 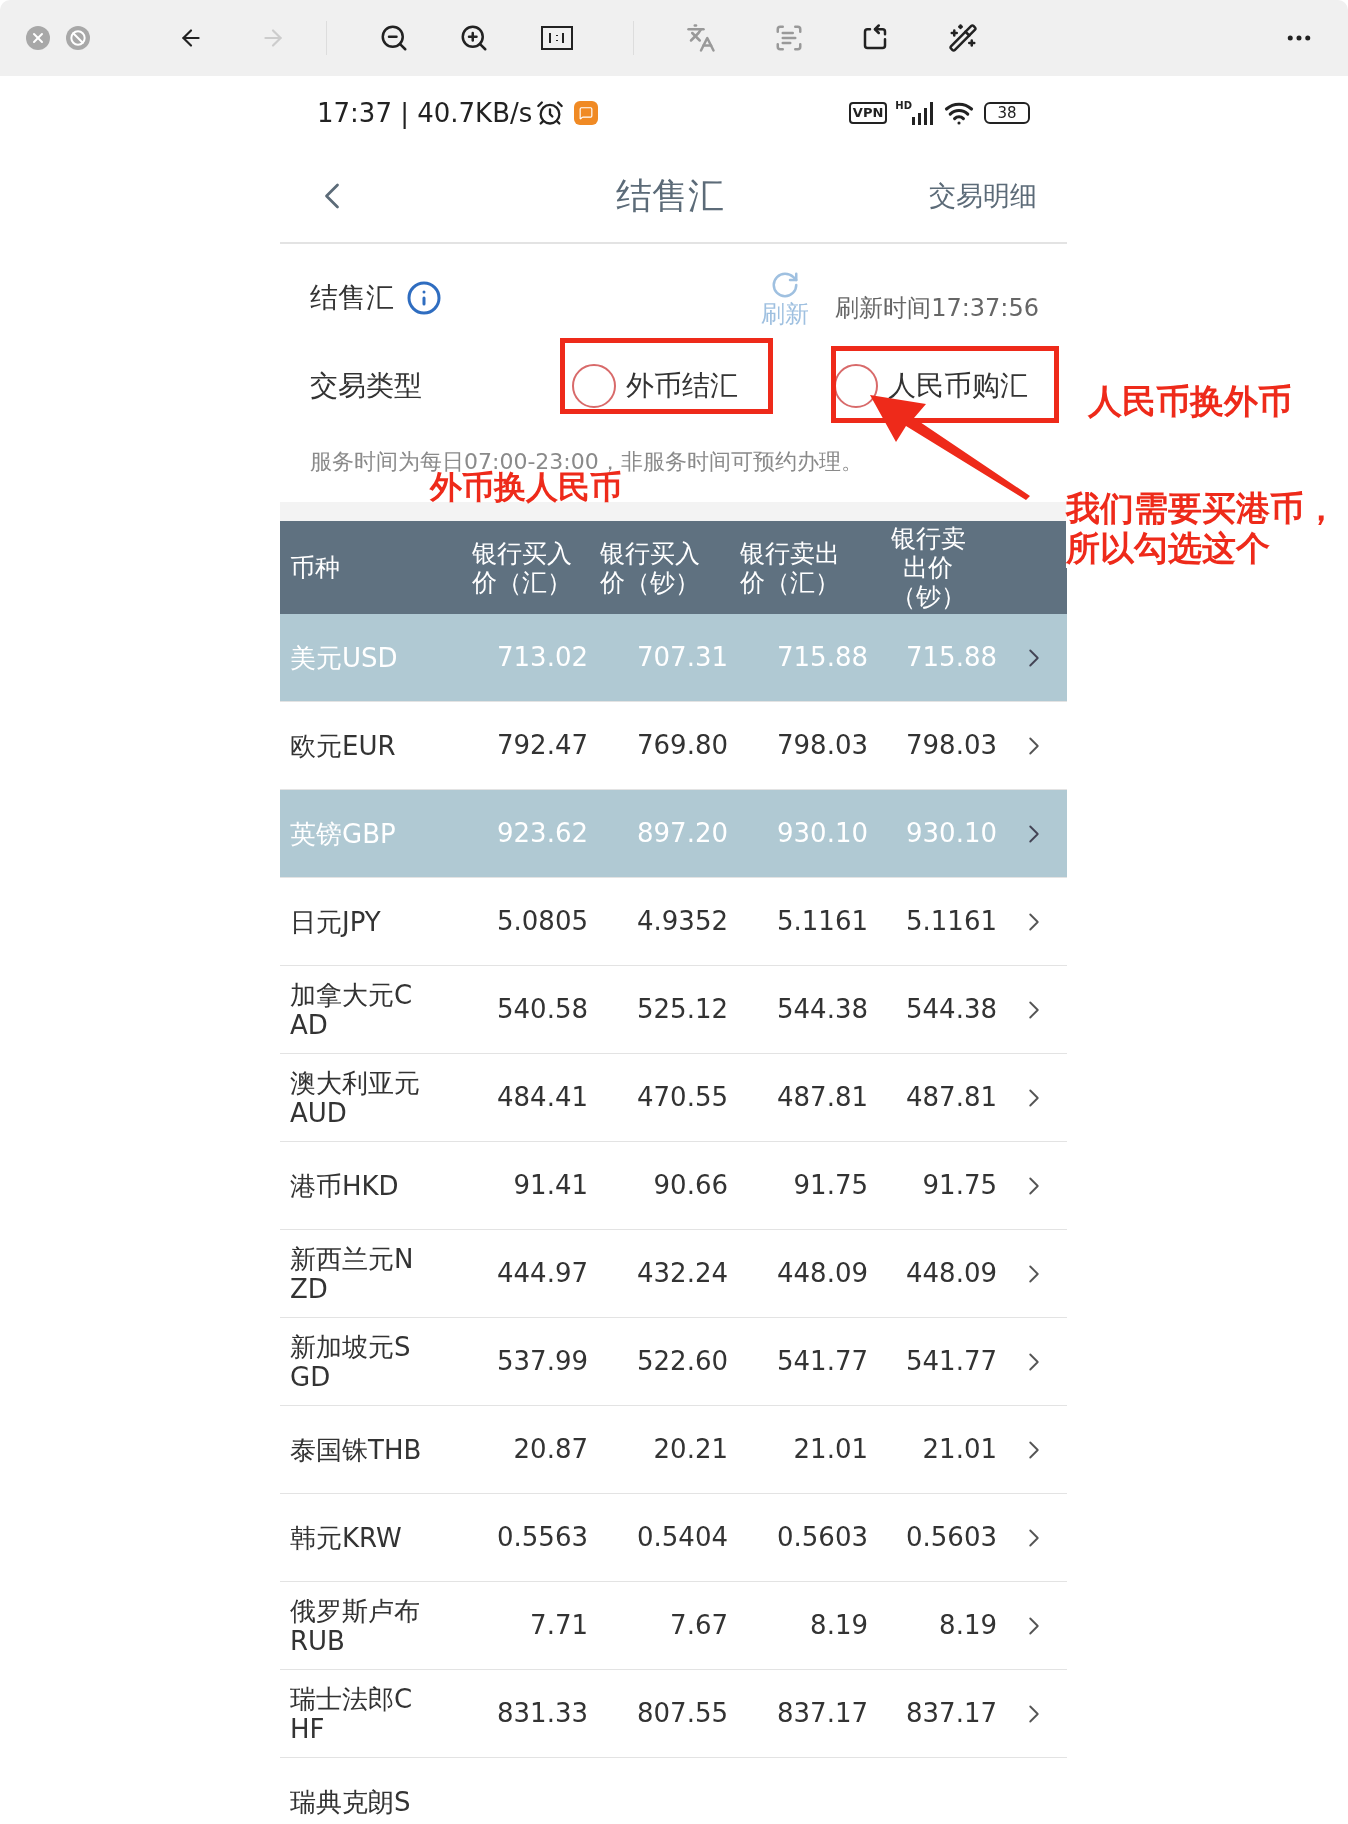 I want to click on status-time: 17:37 | 40.7KB/s, so click(x=425, y=113).